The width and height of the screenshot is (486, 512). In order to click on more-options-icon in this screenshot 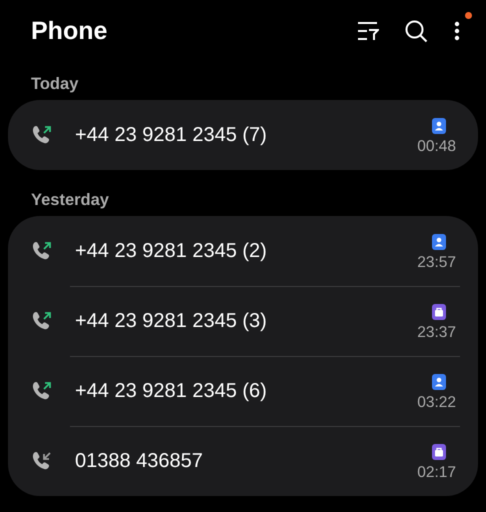, I will do `click(457, 31)`.